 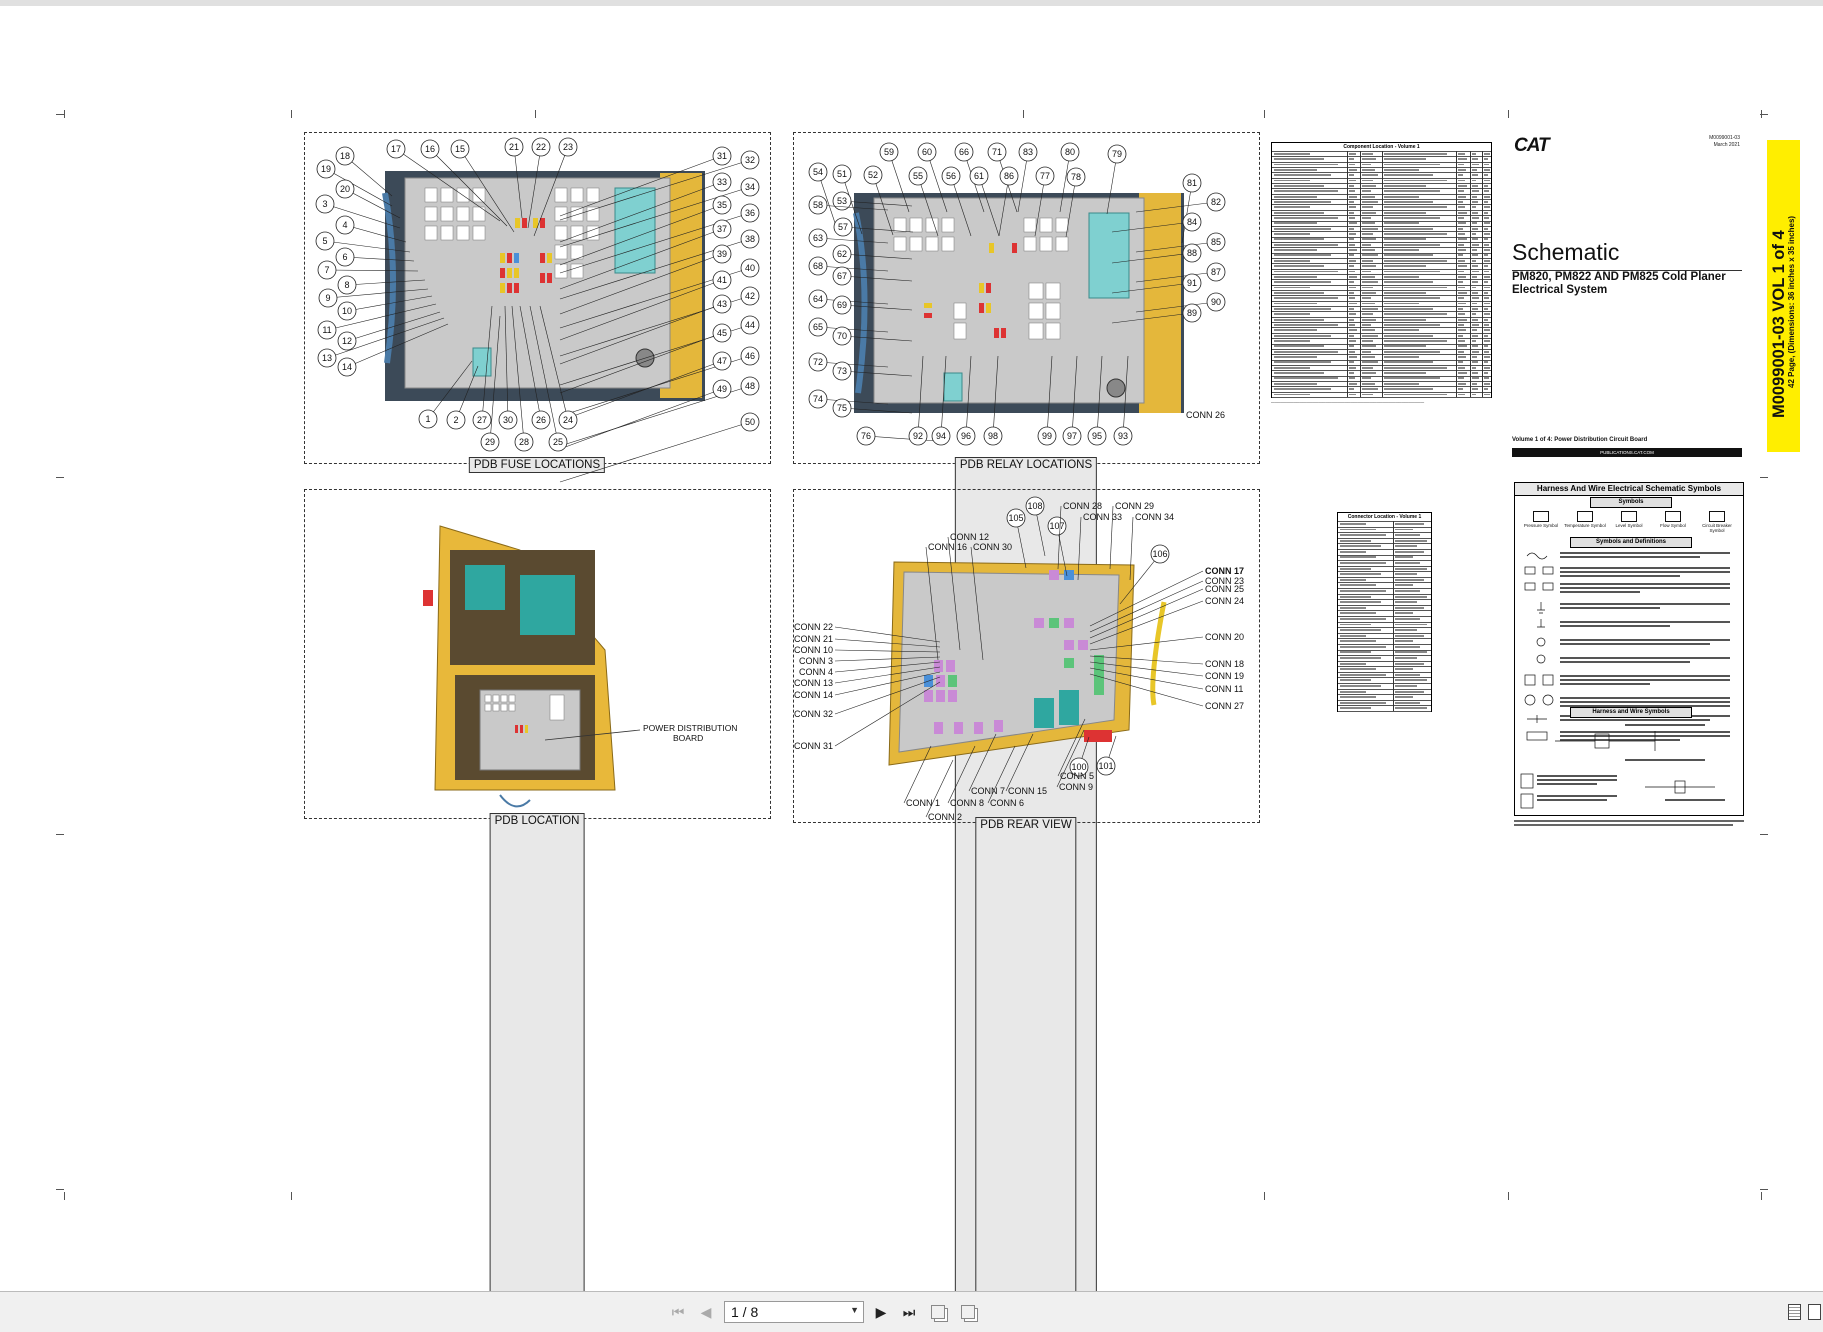 What do you see at coordinates (968, 1312) in the screenshot?
I see `paste-page-button` at bounding box center [968, 1312].